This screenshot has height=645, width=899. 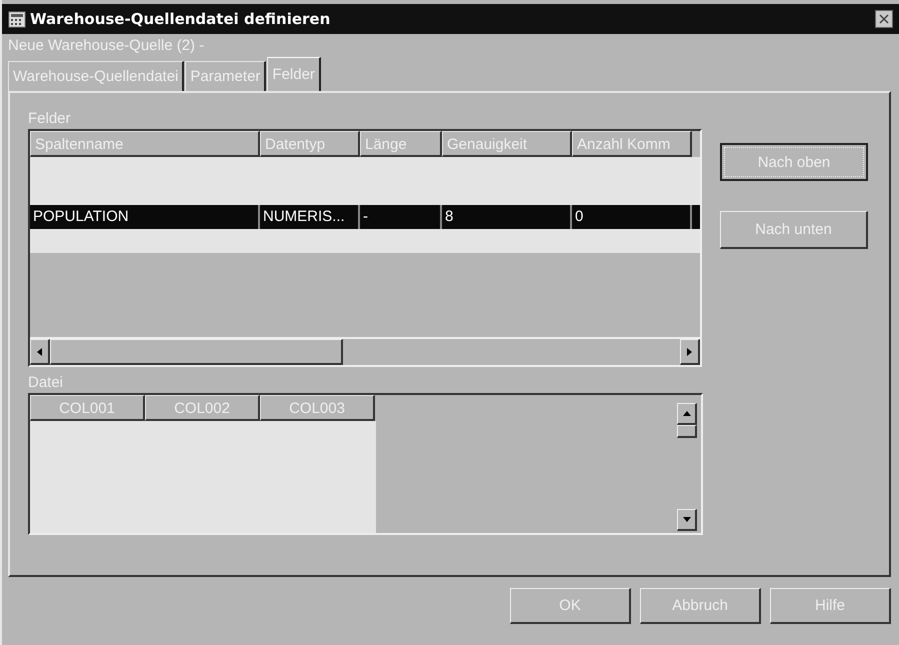 I want to click on window-title: Warehouse-Quellendatei definieren, so click(x=181, y=19).